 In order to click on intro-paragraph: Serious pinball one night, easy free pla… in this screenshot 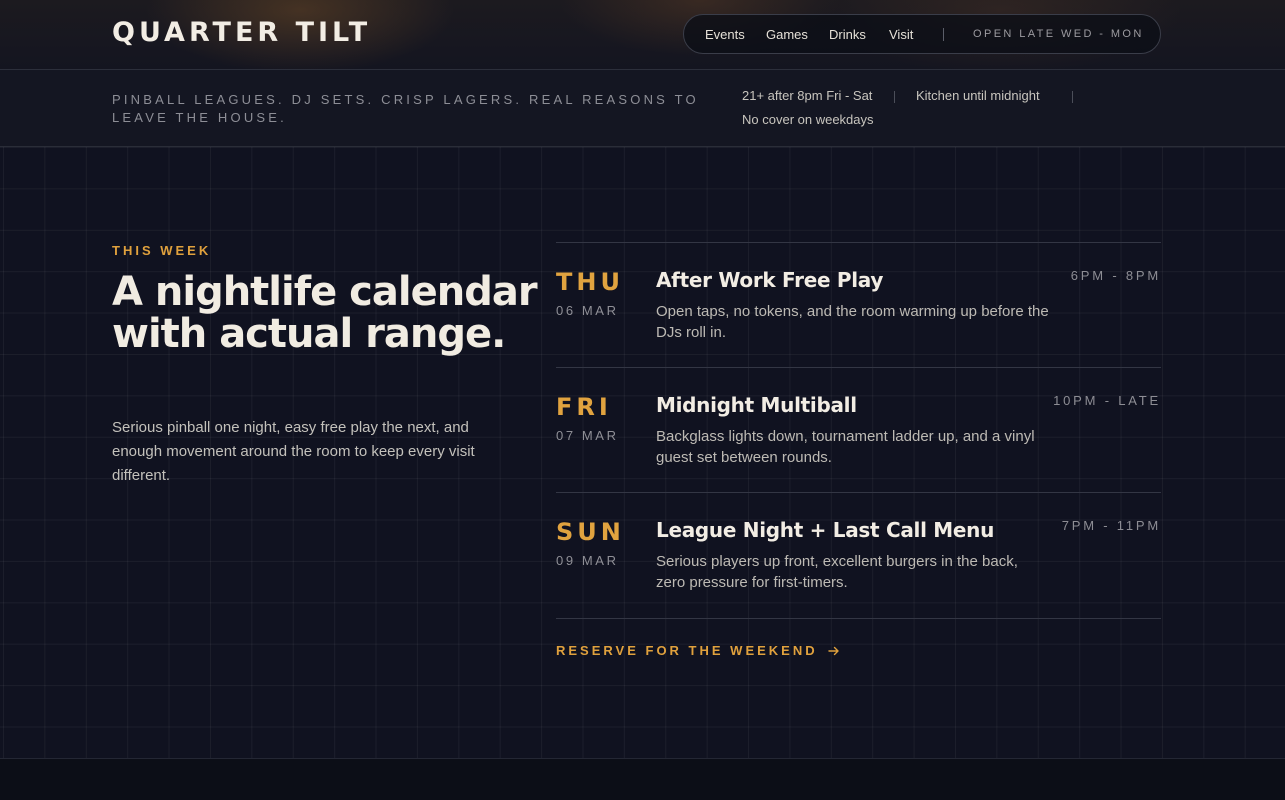, I will do `click(293, 451)`.